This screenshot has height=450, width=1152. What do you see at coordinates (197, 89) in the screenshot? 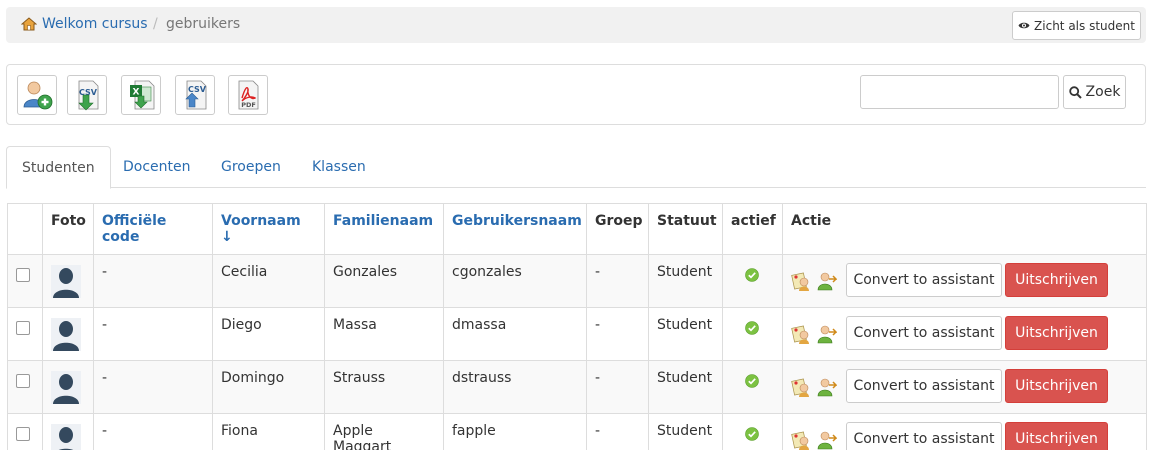
I see `svg-text: CSV` at bounding box center [197, 89].